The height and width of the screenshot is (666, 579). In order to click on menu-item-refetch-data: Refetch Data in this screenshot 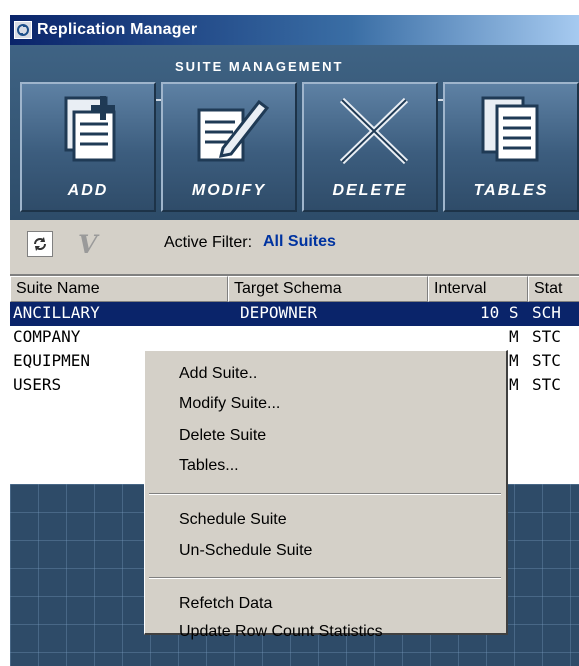, I will do `click(225, 604)`.